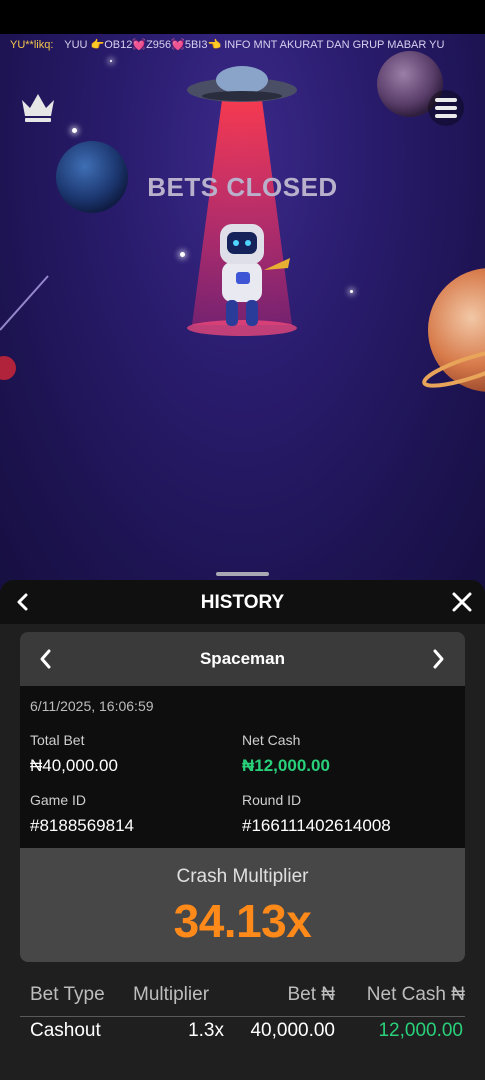  What do you see at coordinates (58, 800) in the screenshot?
I see `game-id-label: Game ID` at bounding box center [58, 800].